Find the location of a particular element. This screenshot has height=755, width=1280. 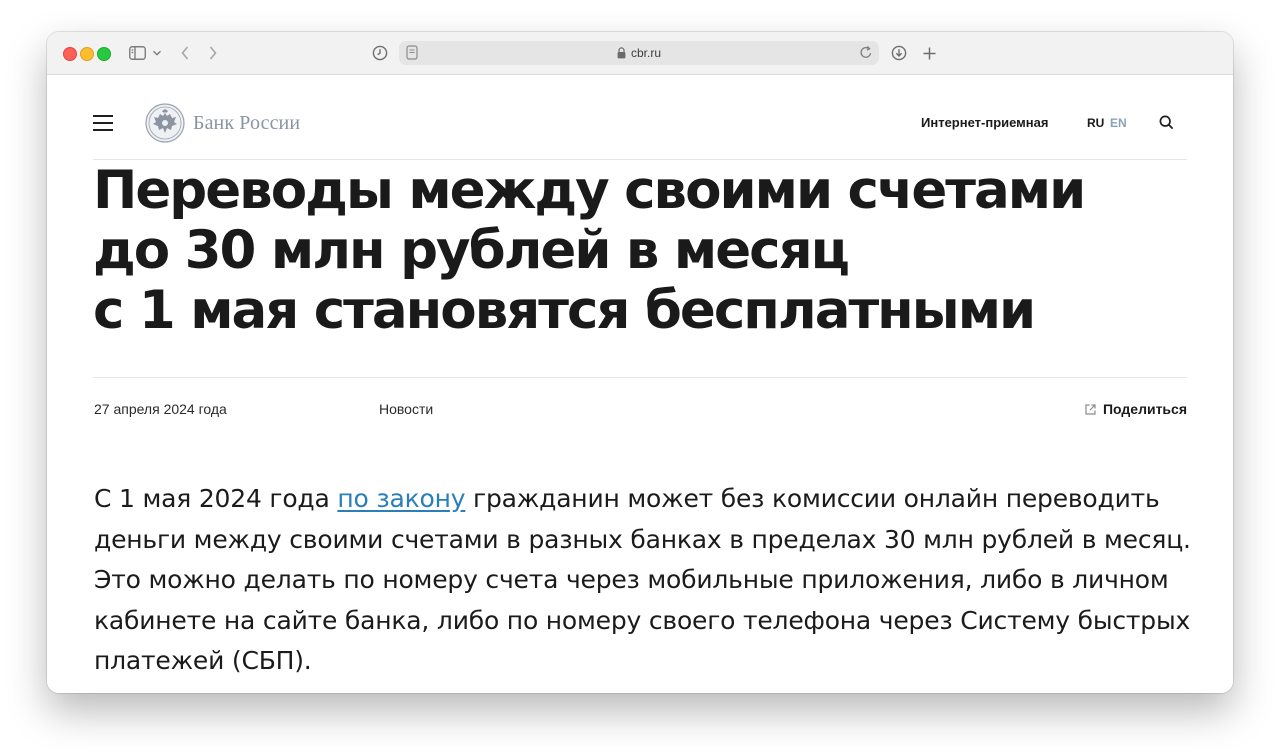

history-button is located at coordinates (380, 53).